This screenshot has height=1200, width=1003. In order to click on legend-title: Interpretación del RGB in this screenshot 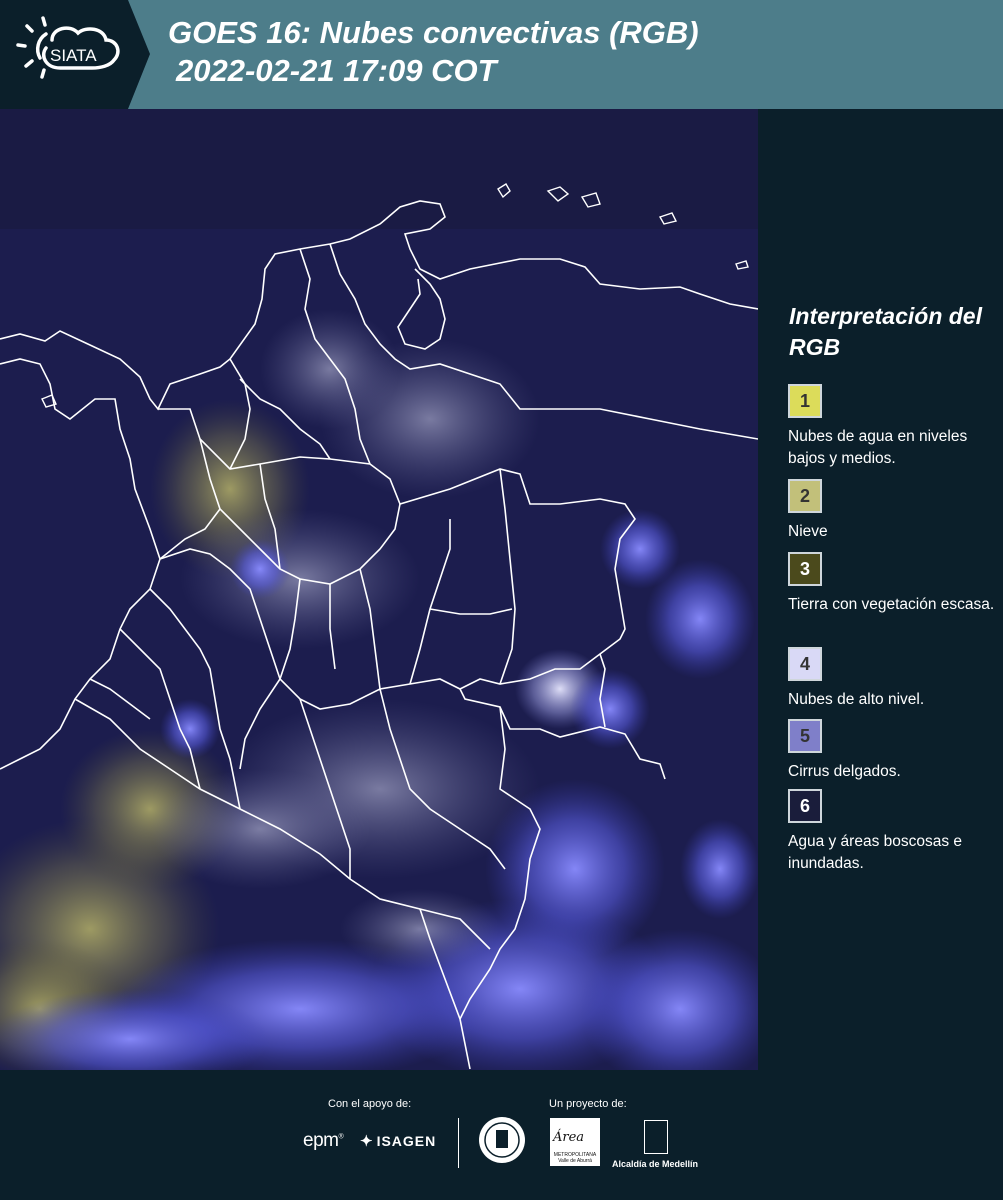, I will do `click(885, 331)`.